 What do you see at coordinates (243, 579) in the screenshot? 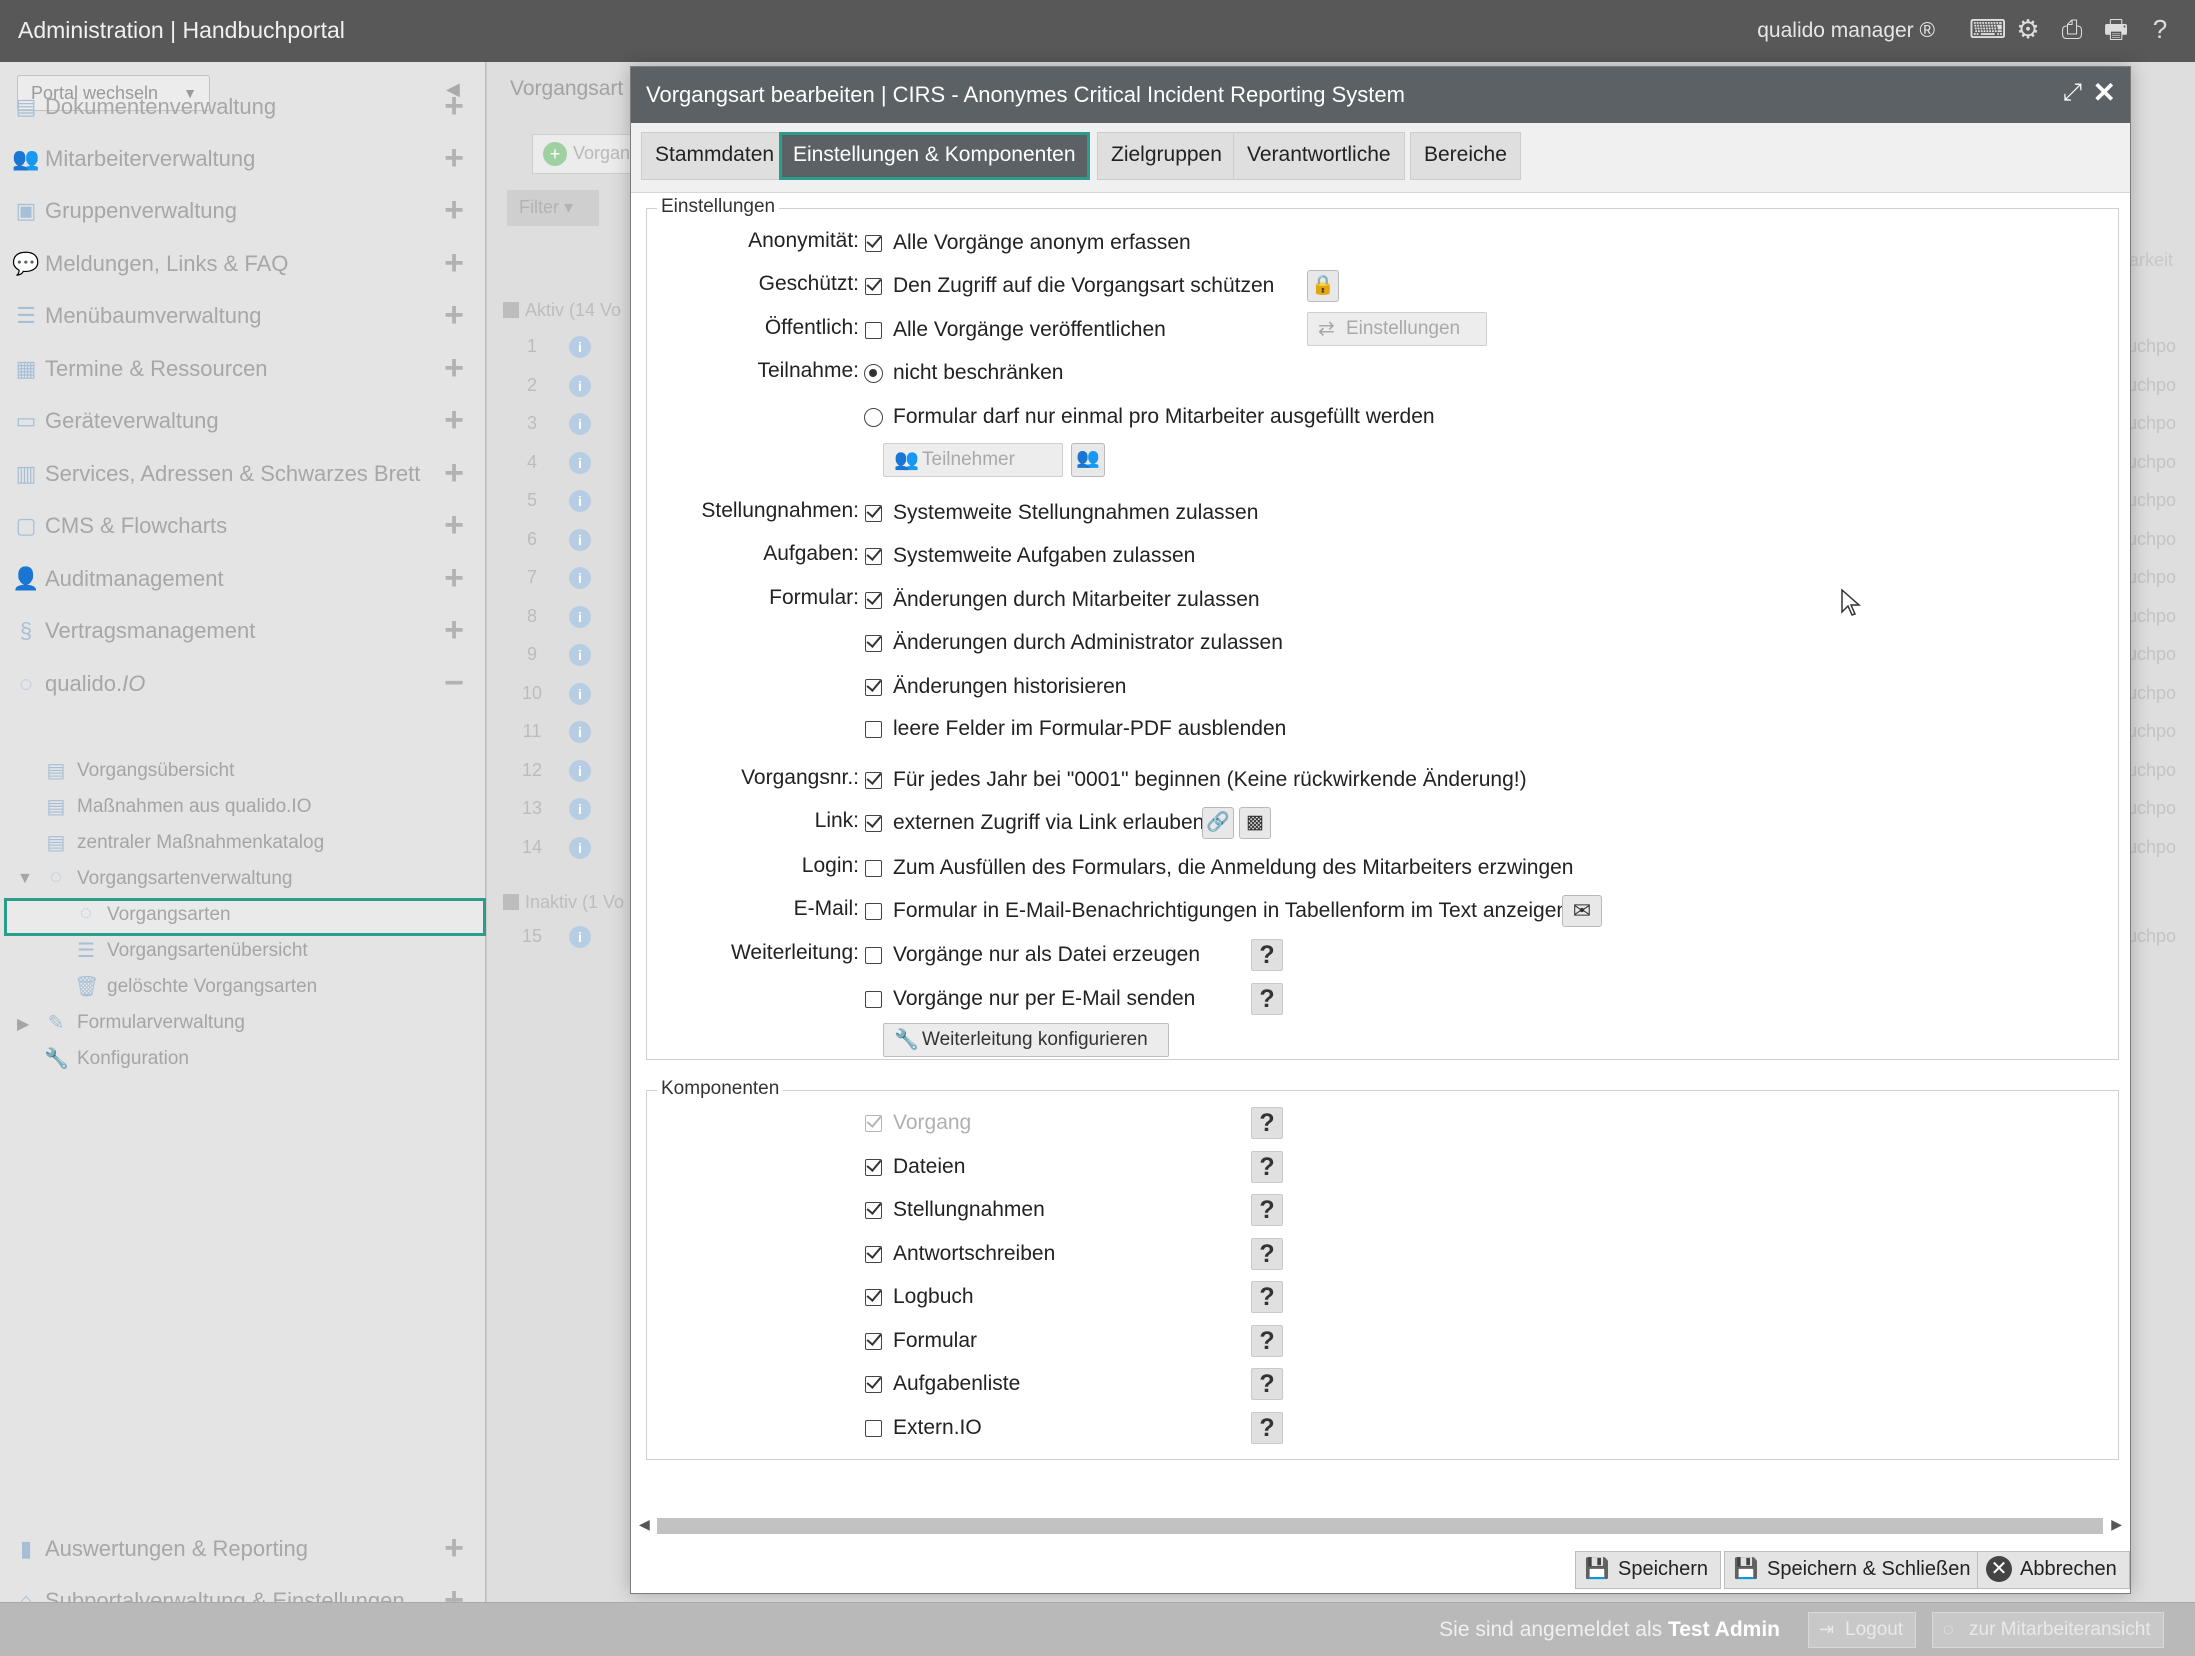
I see `sidebar-item-auditmanagement: 👤 Auditmanagement +` at bounding box center [243, 579].